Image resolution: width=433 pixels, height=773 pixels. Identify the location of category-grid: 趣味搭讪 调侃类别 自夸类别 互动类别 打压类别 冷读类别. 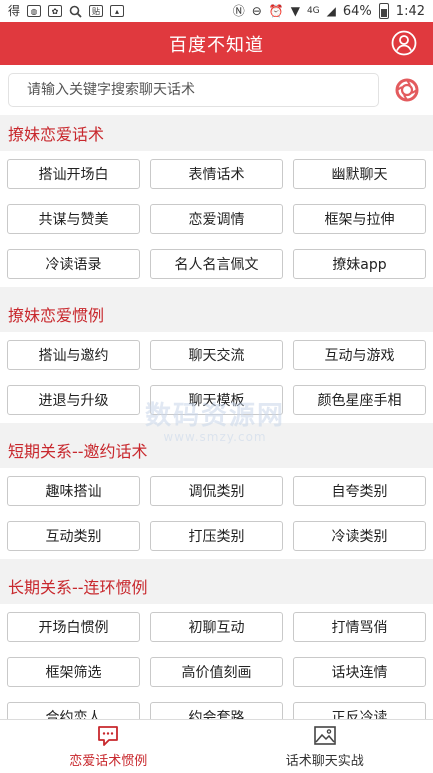
(216, 513).